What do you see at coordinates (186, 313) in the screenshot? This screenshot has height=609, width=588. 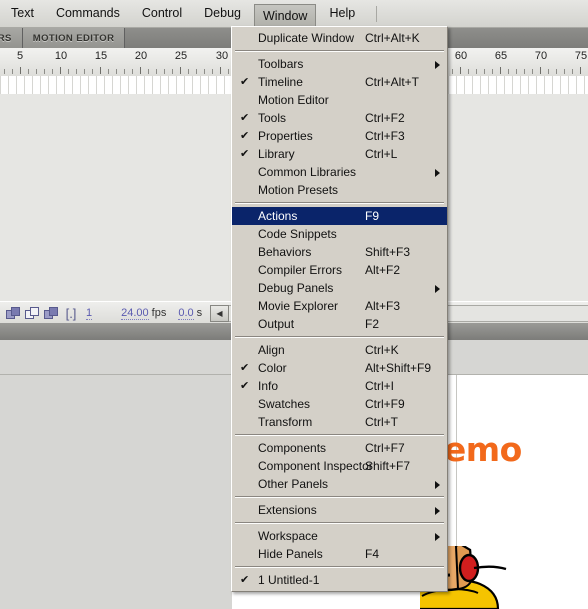 I see `elapsed-time-value: 0.0` at bounding box center [186, 313].